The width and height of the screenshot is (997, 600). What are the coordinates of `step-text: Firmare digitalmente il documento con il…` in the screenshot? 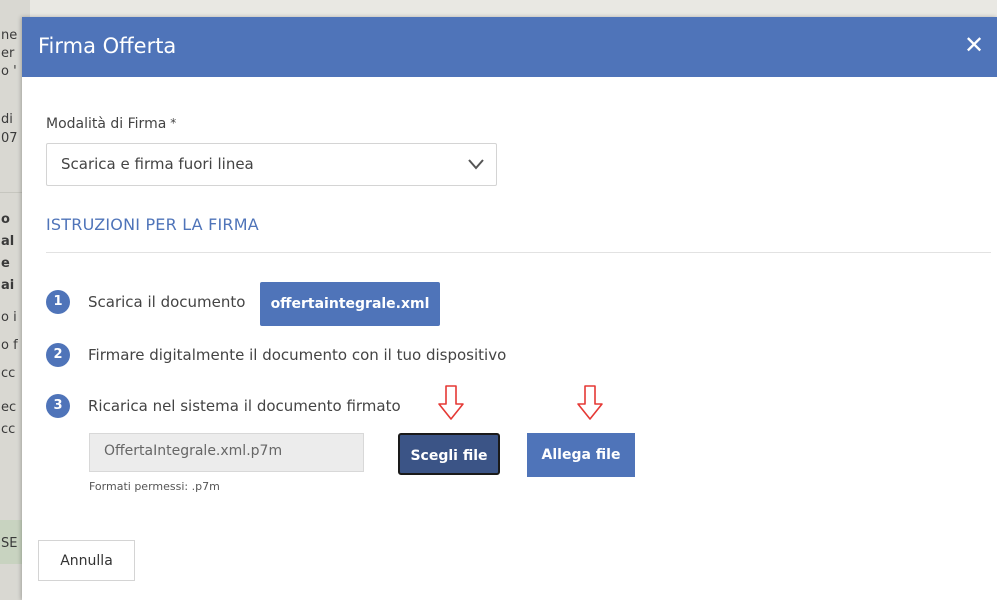 It's located at (297, 355).